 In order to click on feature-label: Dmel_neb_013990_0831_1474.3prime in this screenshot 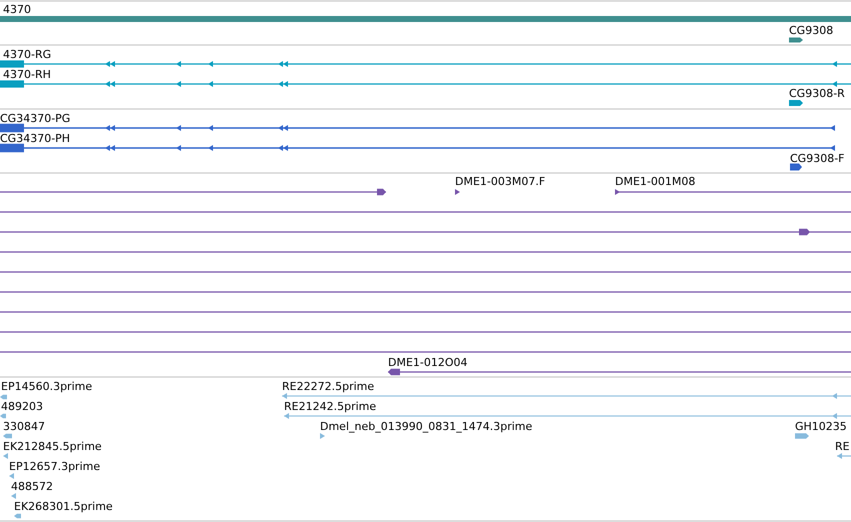, I will do `click(426, 426)`.